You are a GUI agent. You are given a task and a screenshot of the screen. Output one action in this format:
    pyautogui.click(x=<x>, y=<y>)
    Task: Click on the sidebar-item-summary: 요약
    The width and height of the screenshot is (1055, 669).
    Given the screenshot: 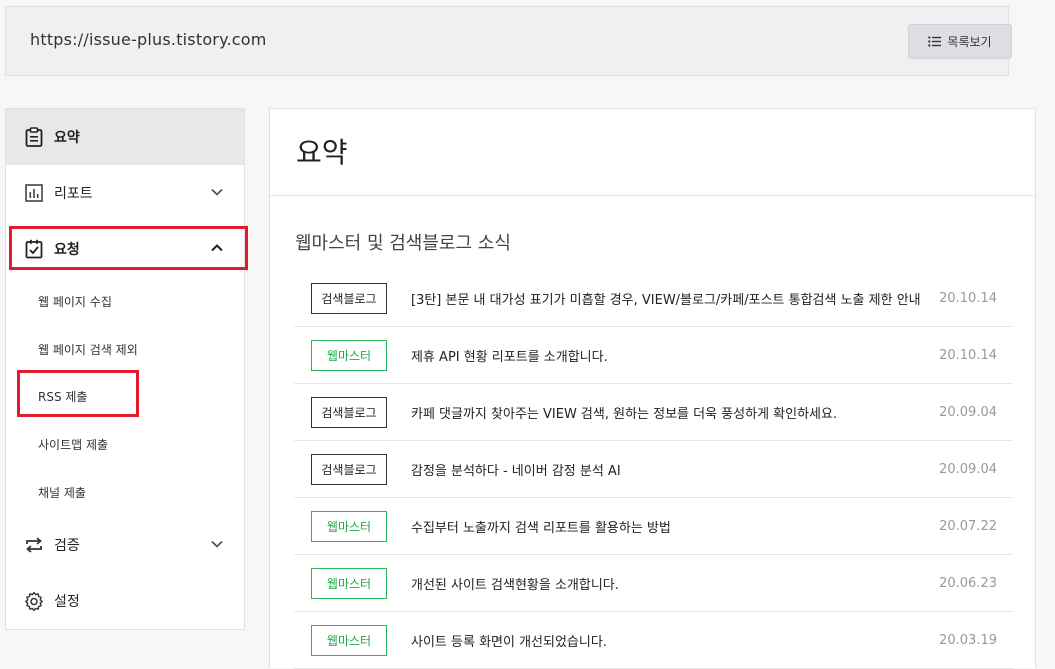 What is the action you would take?
    pyautogui.click(x=125, y=137)
    